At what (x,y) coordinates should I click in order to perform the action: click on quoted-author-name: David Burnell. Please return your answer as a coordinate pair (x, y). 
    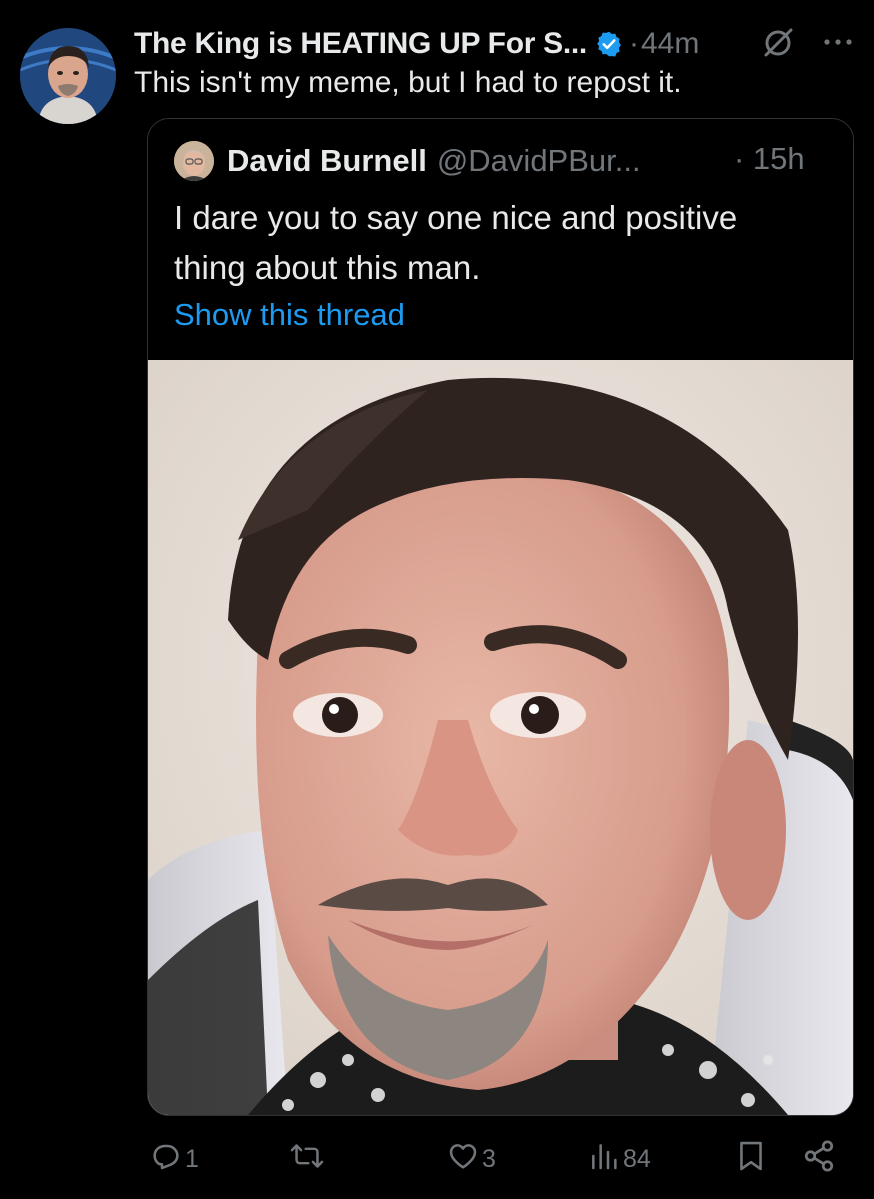
    Looking at the image, I should click on (327, 161).